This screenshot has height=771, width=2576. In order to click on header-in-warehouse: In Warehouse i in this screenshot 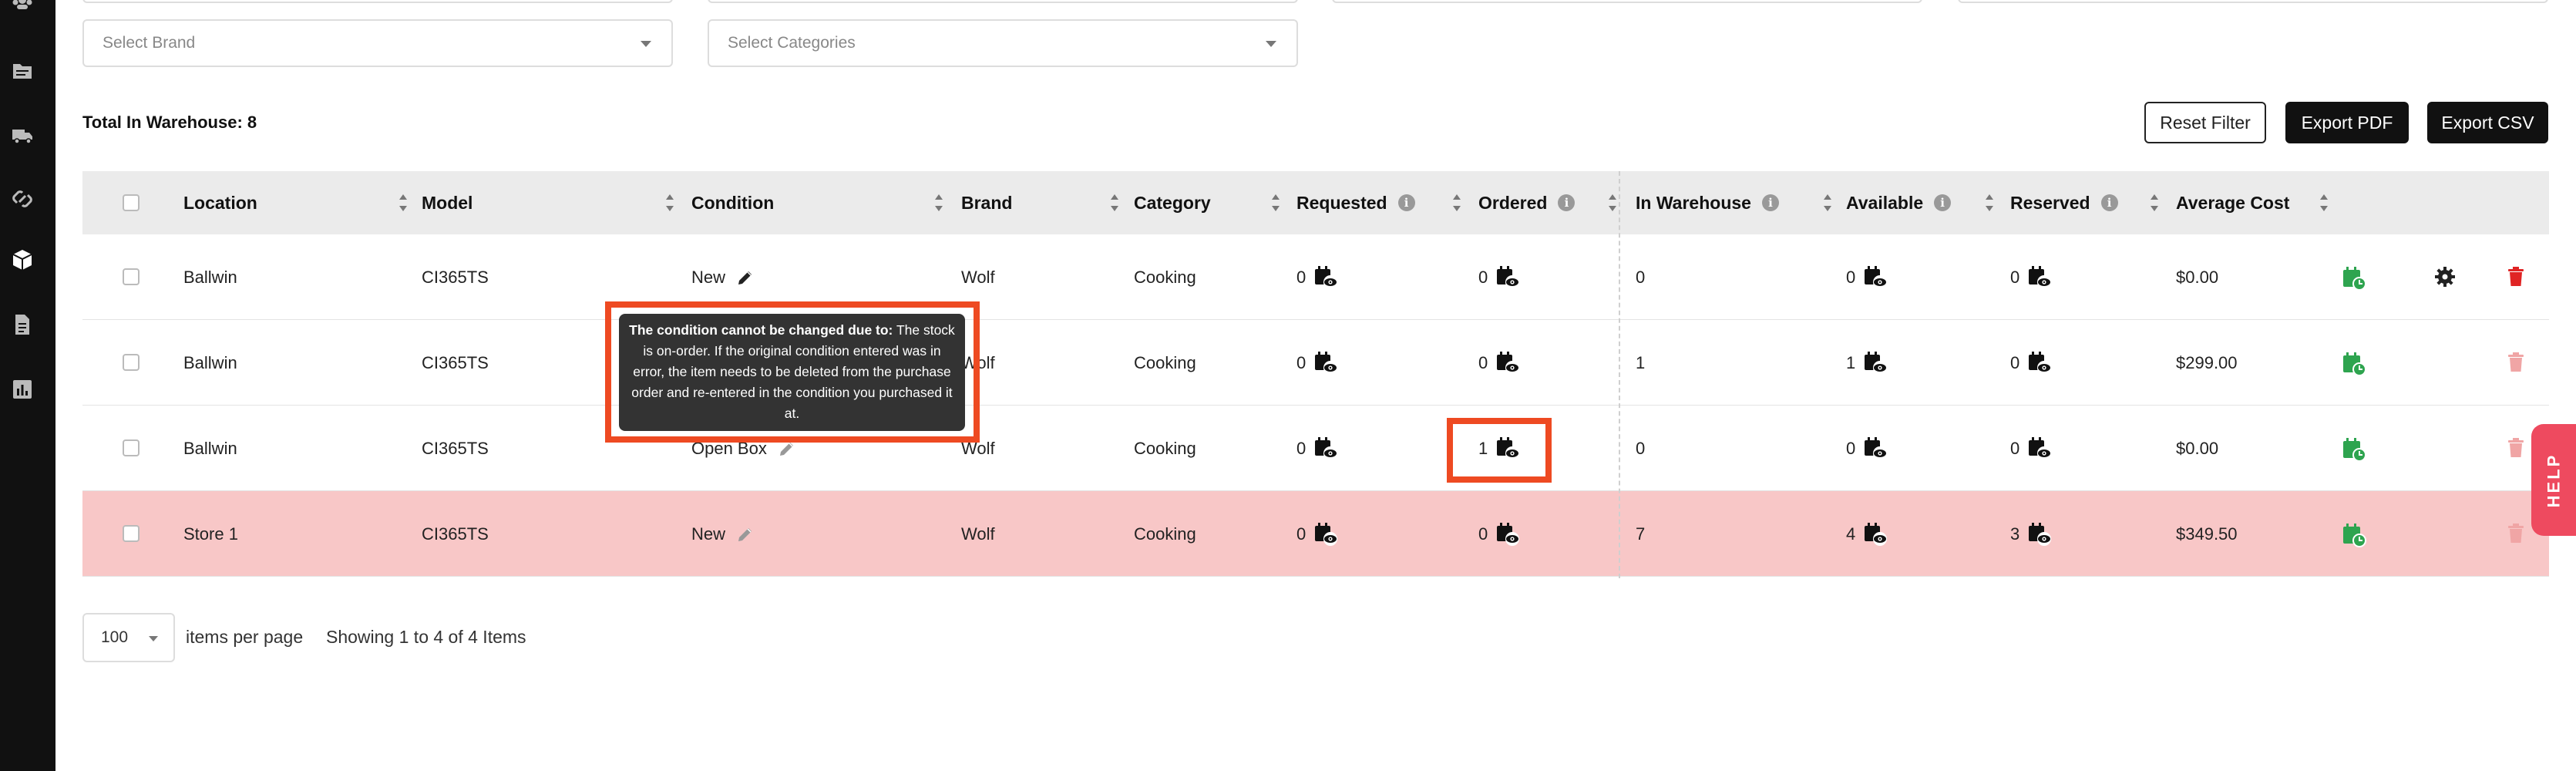, I will do `click(1707, 203)`.